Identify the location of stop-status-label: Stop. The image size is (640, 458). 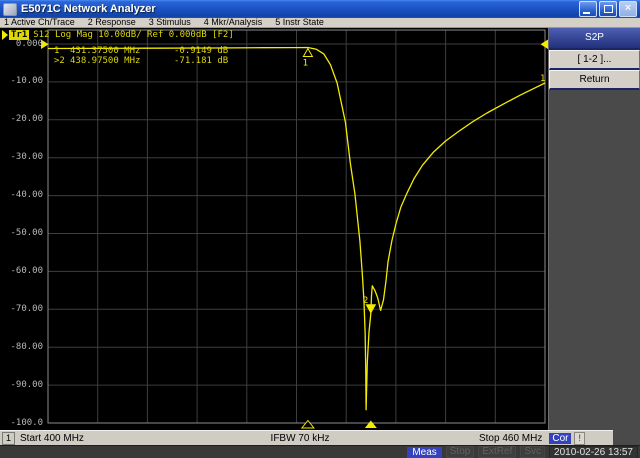
(460, 452).